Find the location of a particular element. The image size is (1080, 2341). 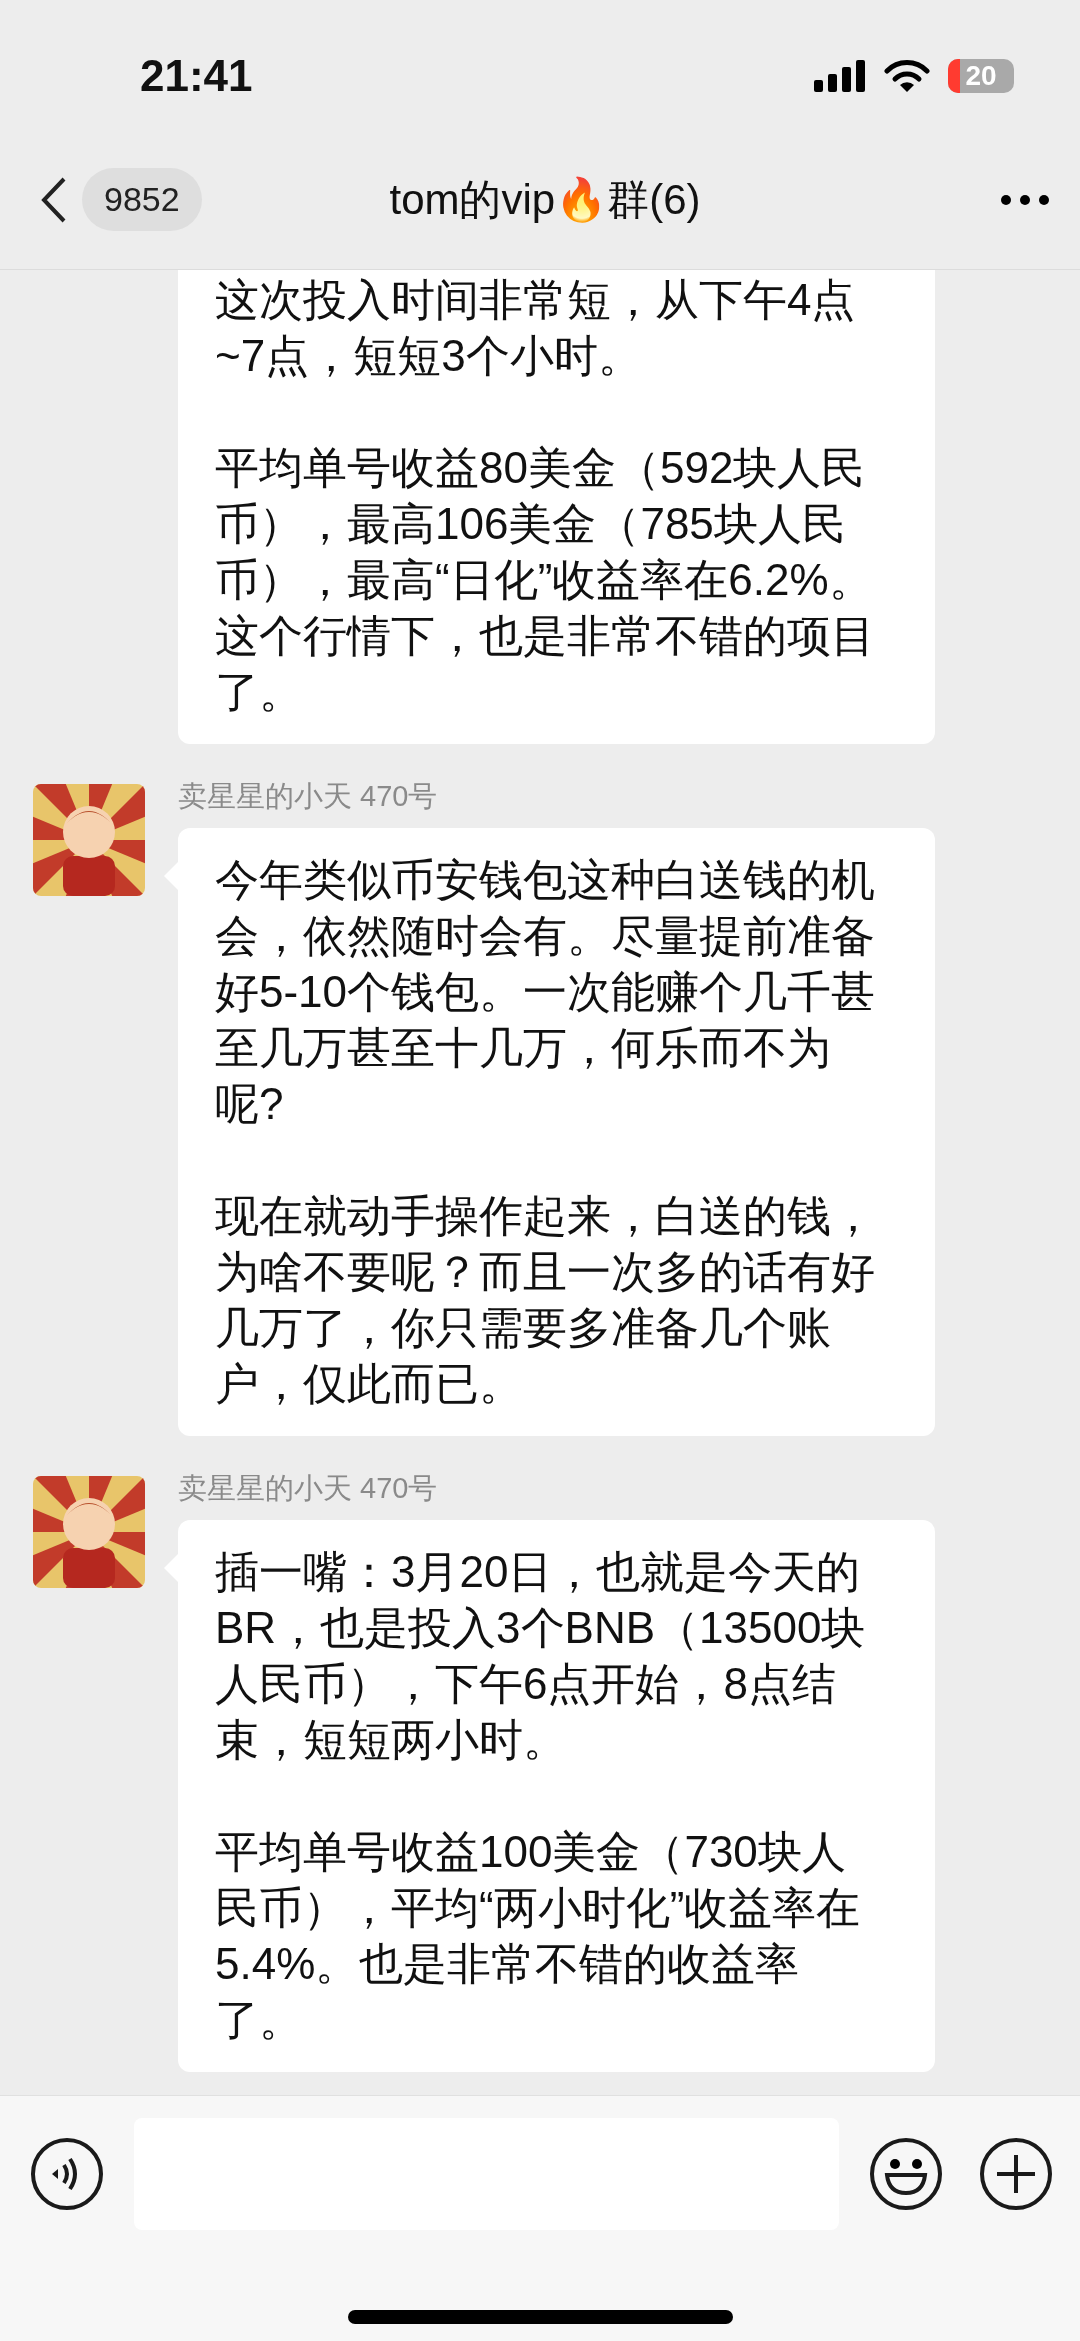

voice-icon is located at coordinates (67, 2174).